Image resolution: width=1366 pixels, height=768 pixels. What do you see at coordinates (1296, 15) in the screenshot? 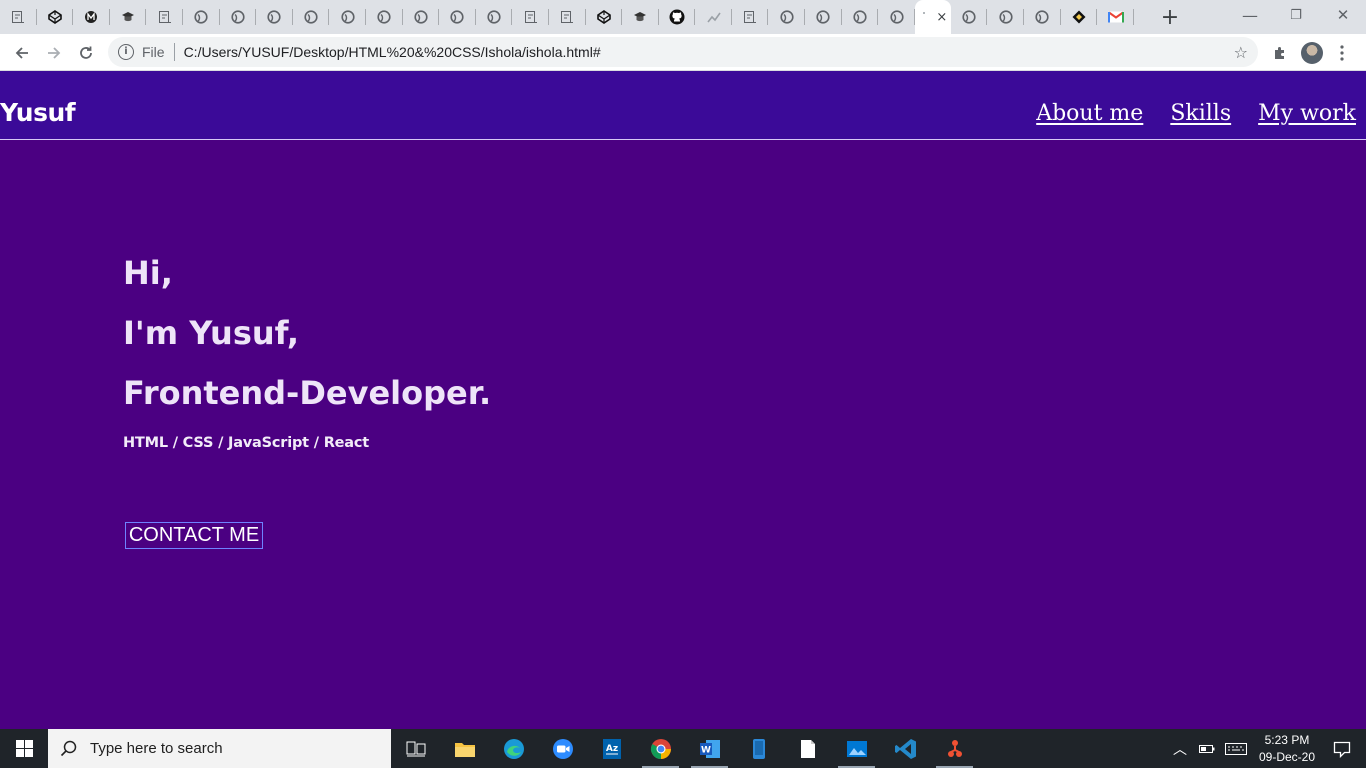
I see `restore-button: ❐` at bounding box center [1296, 15].